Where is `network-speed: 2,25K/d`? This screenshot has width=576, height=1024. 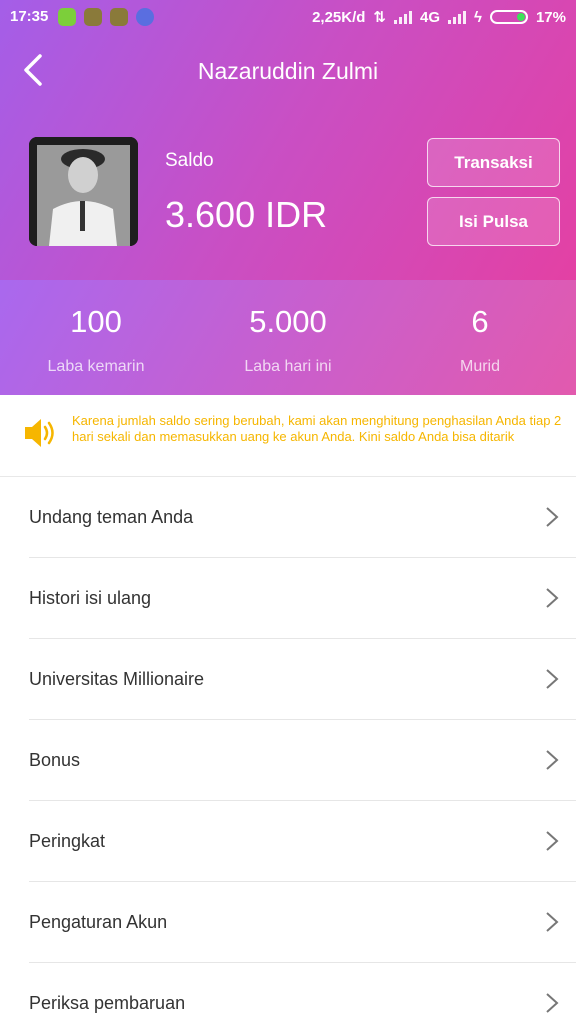
network-speed: 2,25K/d is located at coordinates (339, 17).